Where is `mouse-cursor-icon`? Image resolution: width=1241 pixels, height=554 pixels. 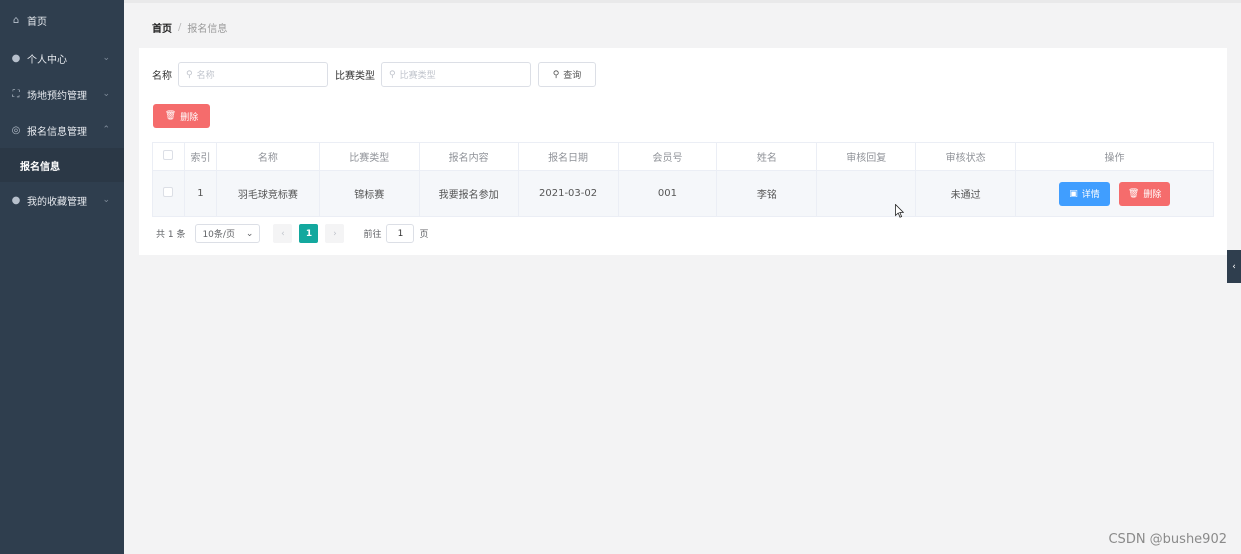
mouse-cursor-icon is located at coordinates (899, 211).